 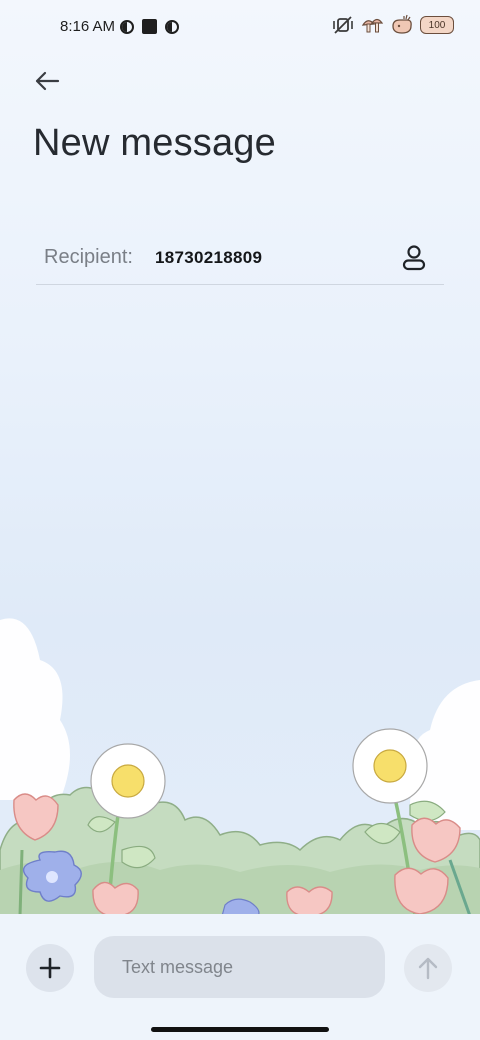 I want to click on message-input-placeholder: Text message, so click(x=178, y=966).